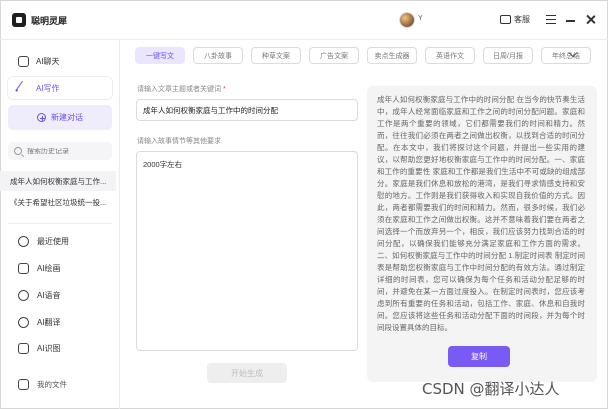 This screenshot has width=608, height=409. I want to click on image-recognition-icon, so click(23, 348).